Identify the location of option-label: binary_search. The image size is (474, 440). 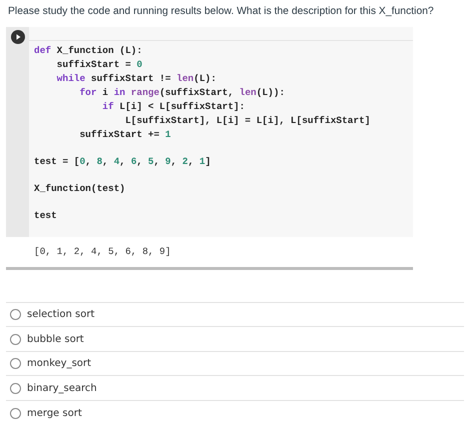
(62, 388).